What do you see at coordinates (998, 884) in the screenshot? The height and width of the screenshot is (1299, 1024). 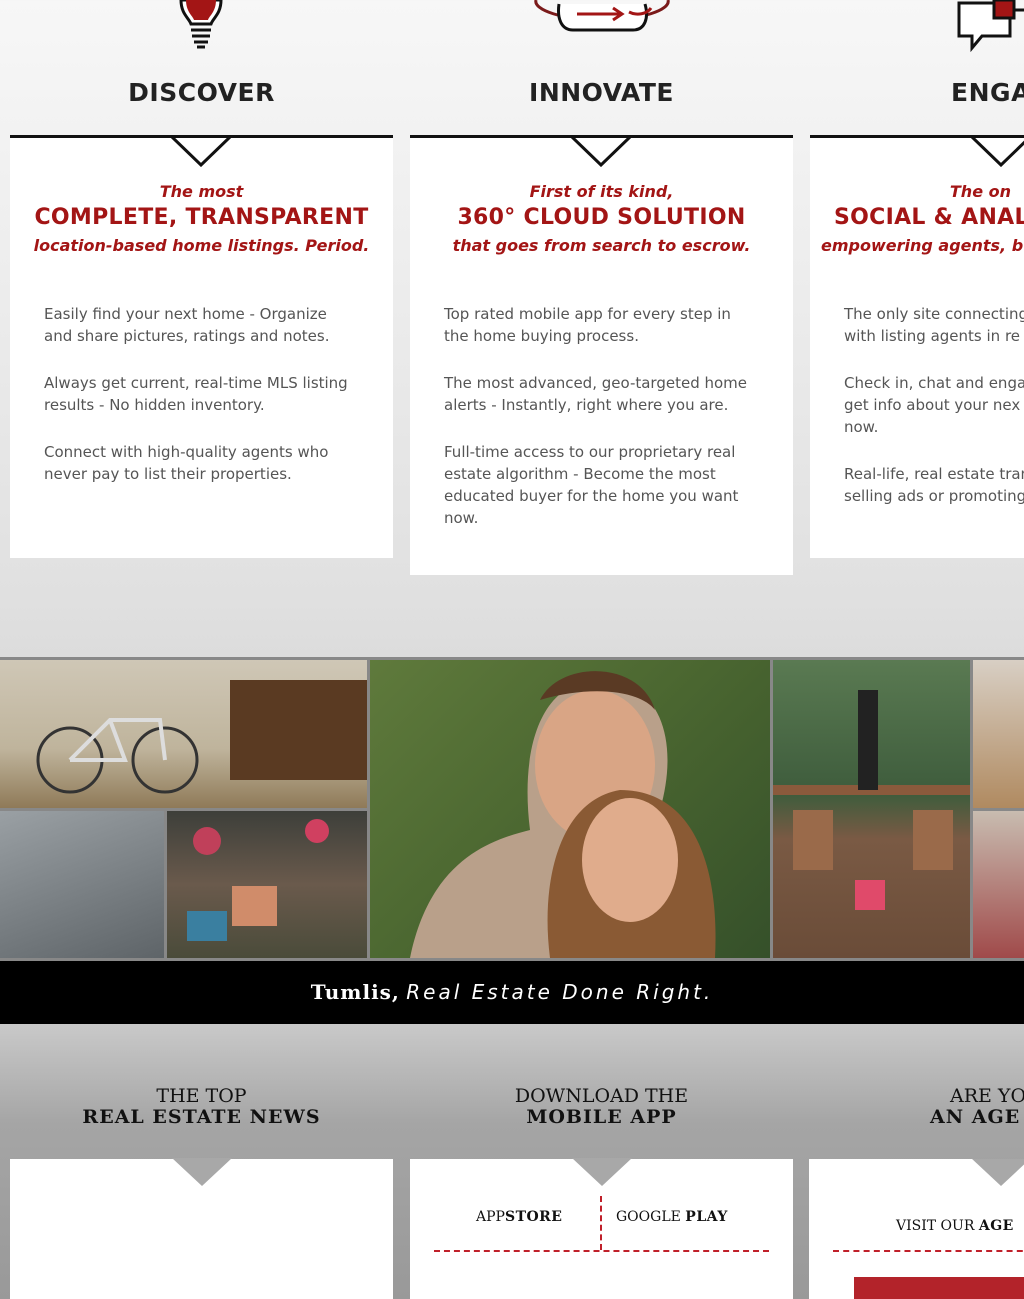 I see `photo-chair` at bounding box center [998, 884].